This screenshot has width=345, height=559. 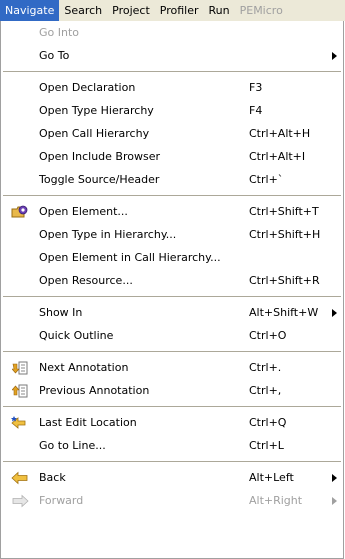 What do you see at coordinates (172, 179) in the screenshot?
I see `menu-item-toggle-source-header: Toggle Source/Header Ctrl+`` at bounding box center [172, 179].